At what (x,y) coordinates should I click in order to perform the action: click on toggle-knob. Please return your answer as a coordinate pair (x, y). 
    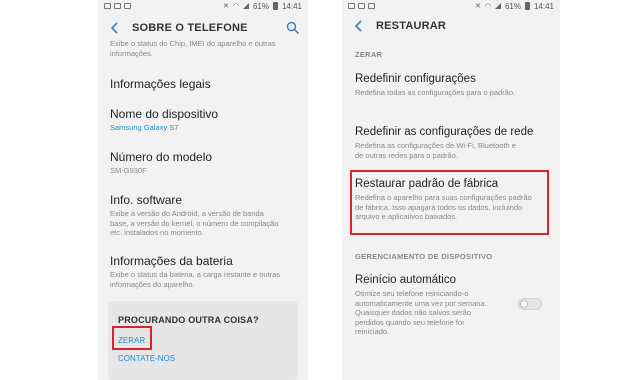
    Looking at the image, I should click on (524, 304).